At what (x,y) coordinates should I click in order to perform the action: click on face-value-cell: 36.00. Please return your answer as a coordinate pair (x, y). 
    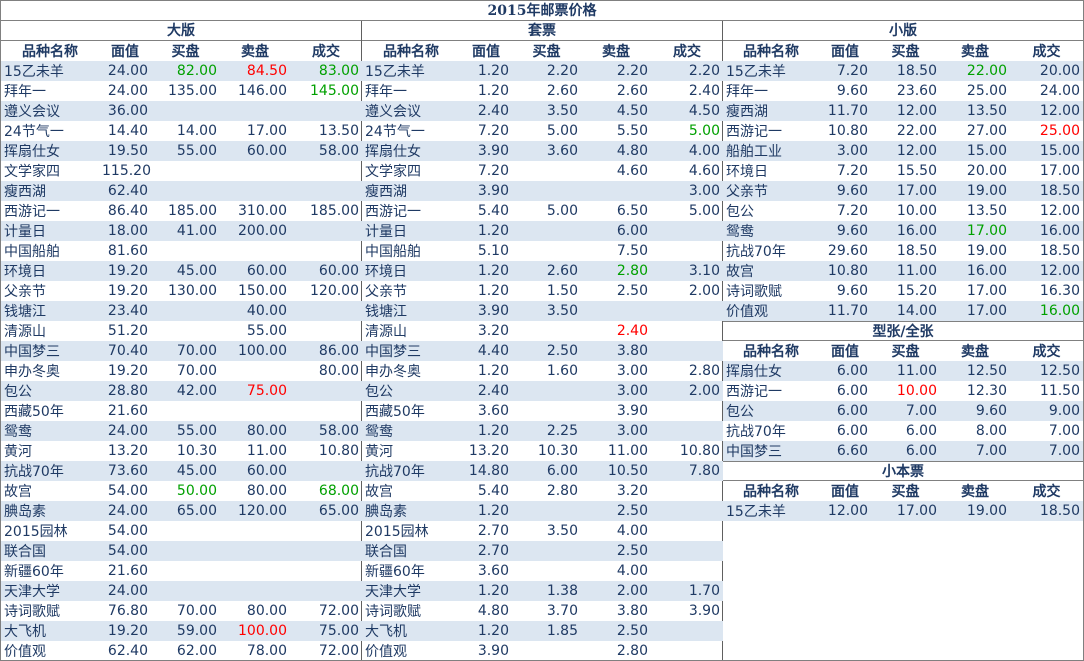
    Looking at the image, I should click on (125, 111).